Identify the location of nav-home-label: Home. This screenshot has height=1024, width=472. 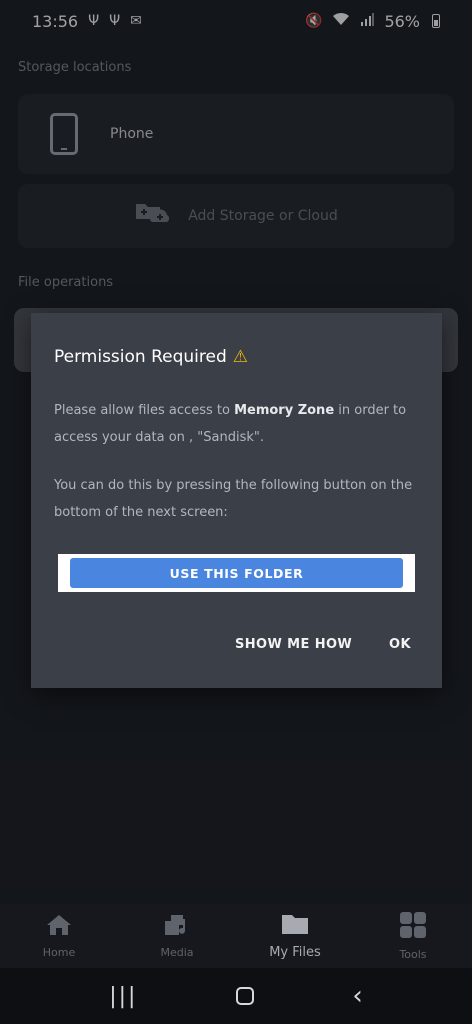
(59, 952).